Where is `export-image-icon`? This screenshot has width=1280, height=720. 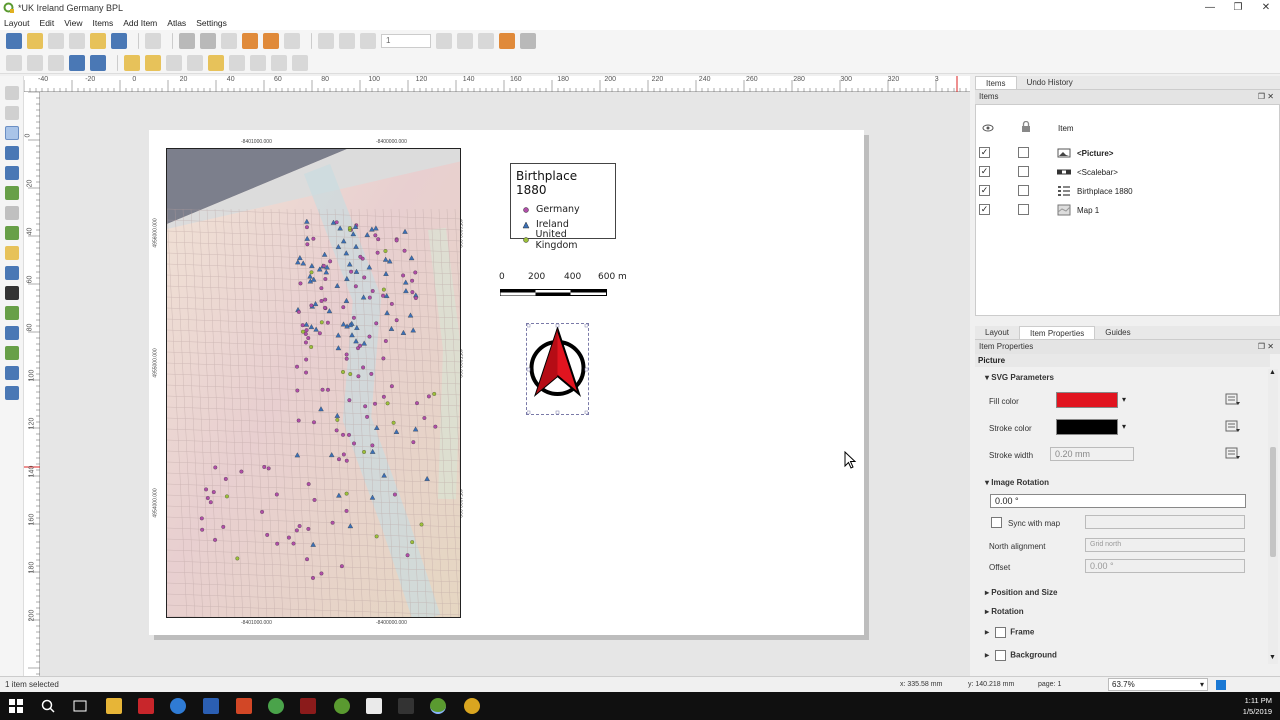 export-image-icon is located at coordinates (208, 41).